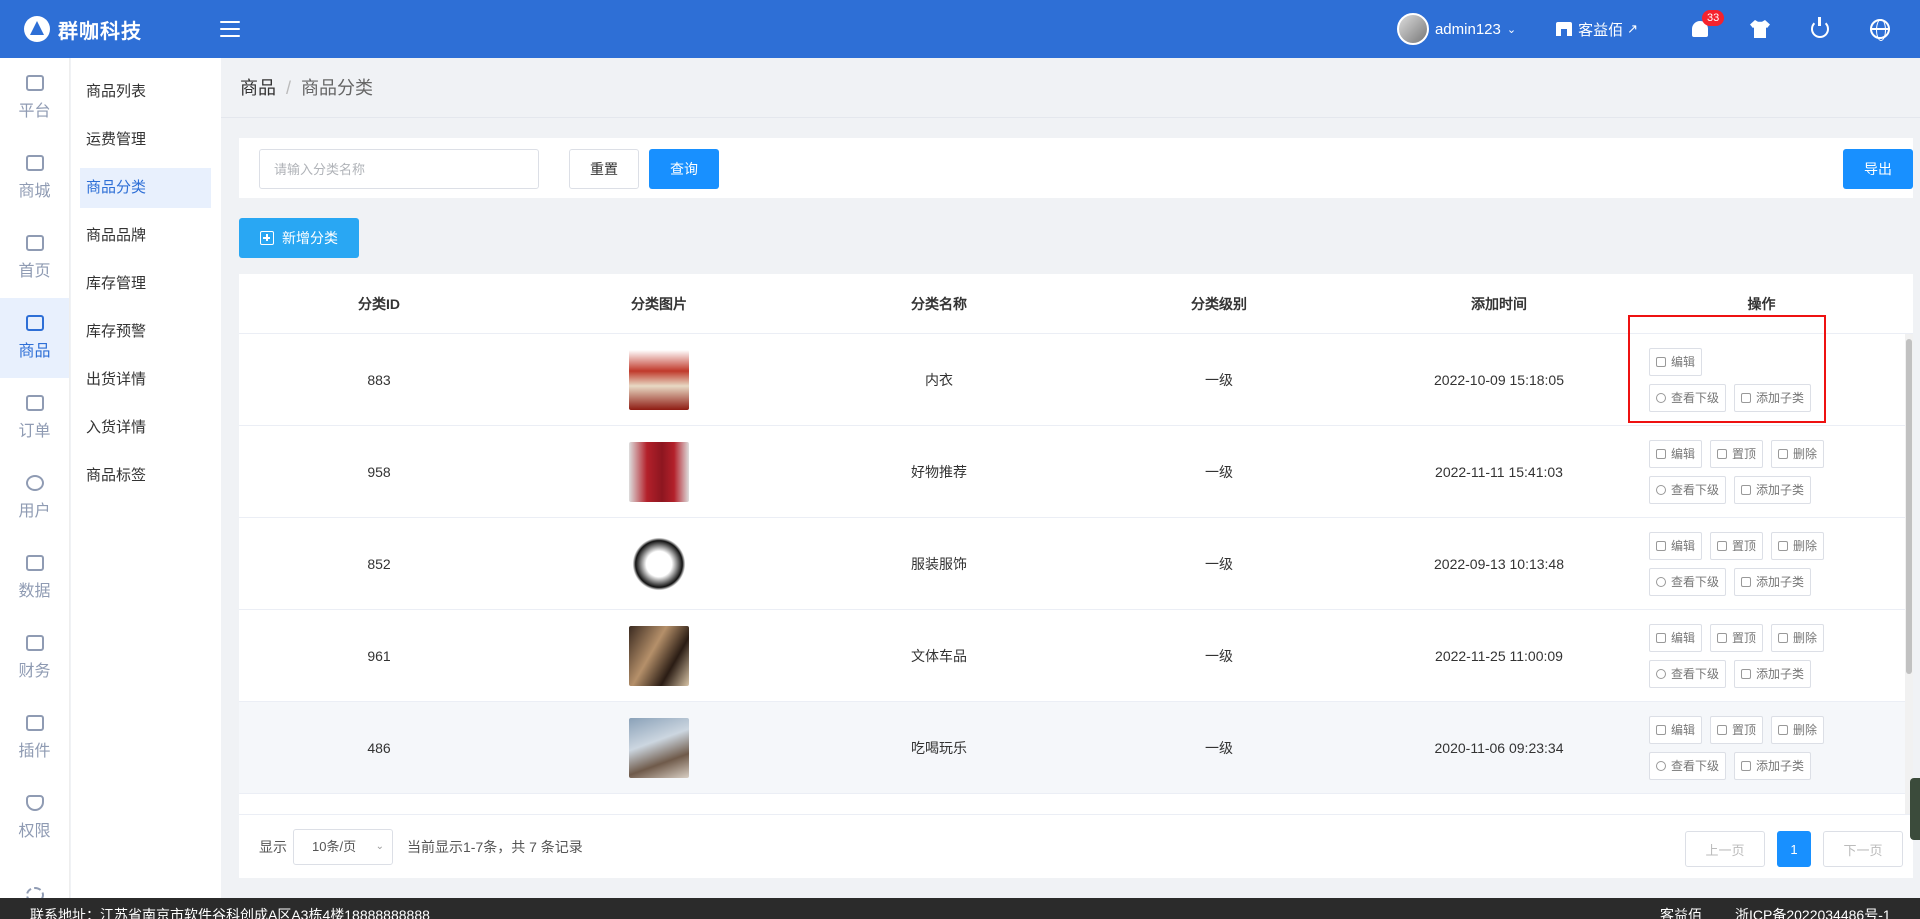 Image resolution: width=1920 pixels, height=919 pixels. What do you see at coordinates (34, 878) in the screenshot?
I see `rail-item-settings` at bounding box center [34, 878].